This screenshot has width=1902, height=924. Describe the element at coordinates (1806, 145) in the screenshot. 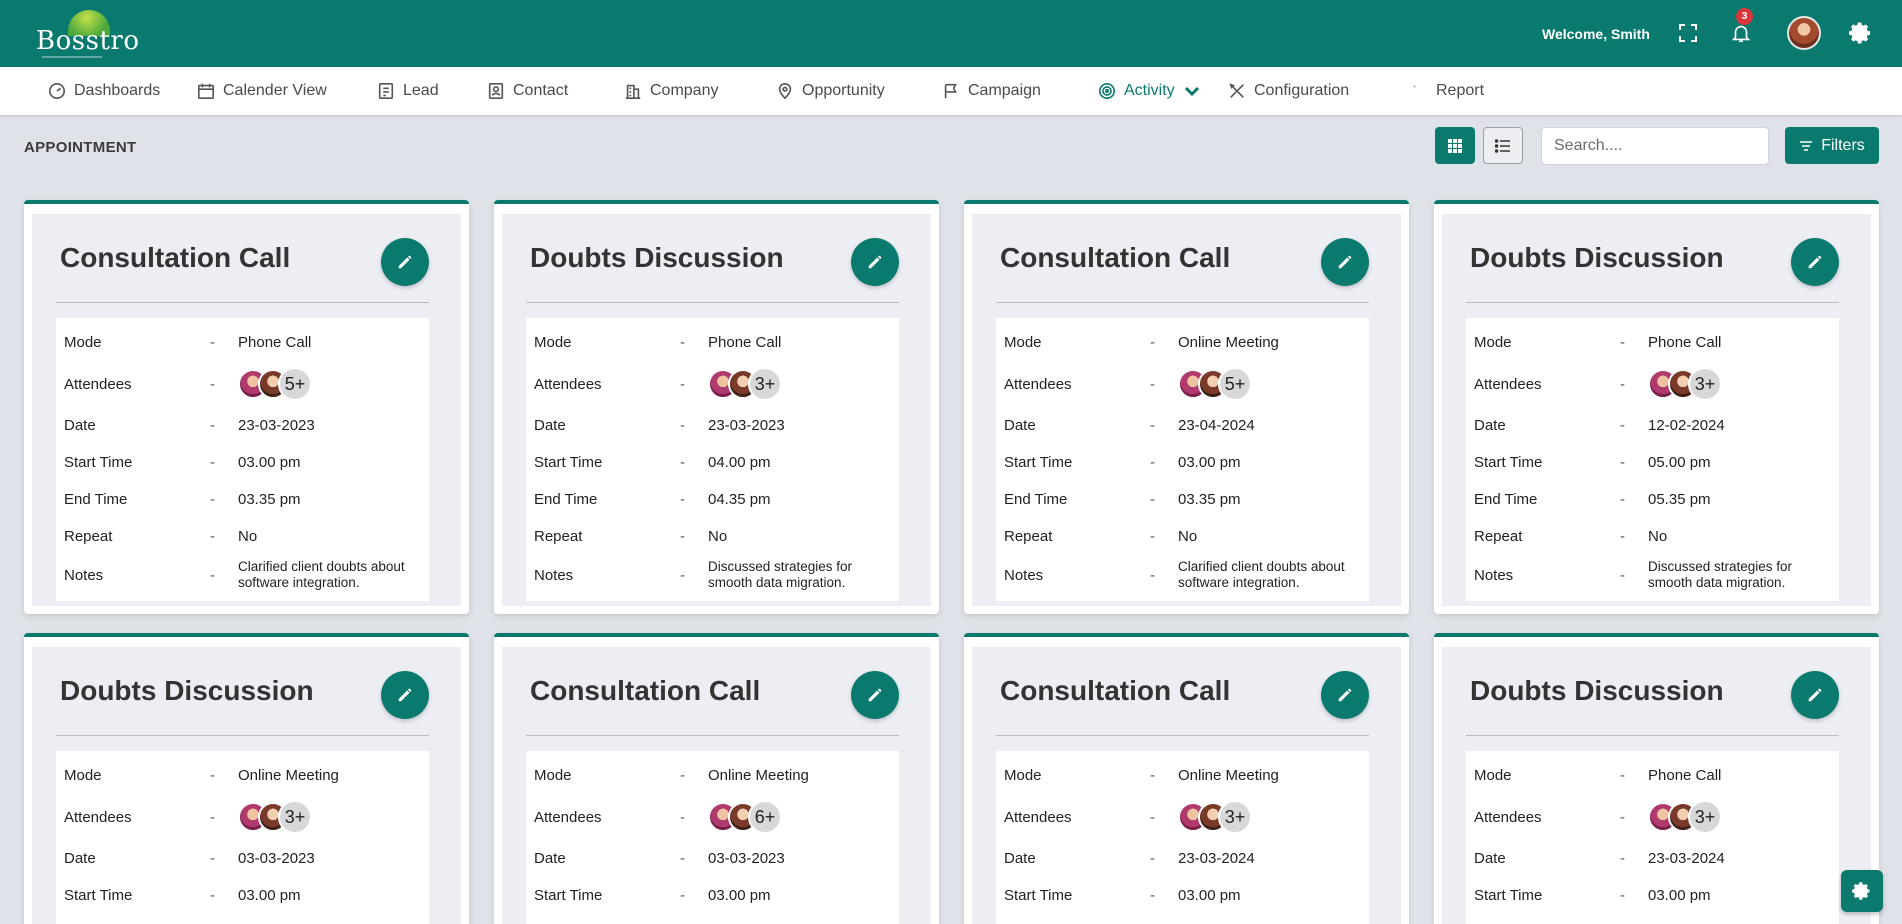

I see `filter-icon` at that location.